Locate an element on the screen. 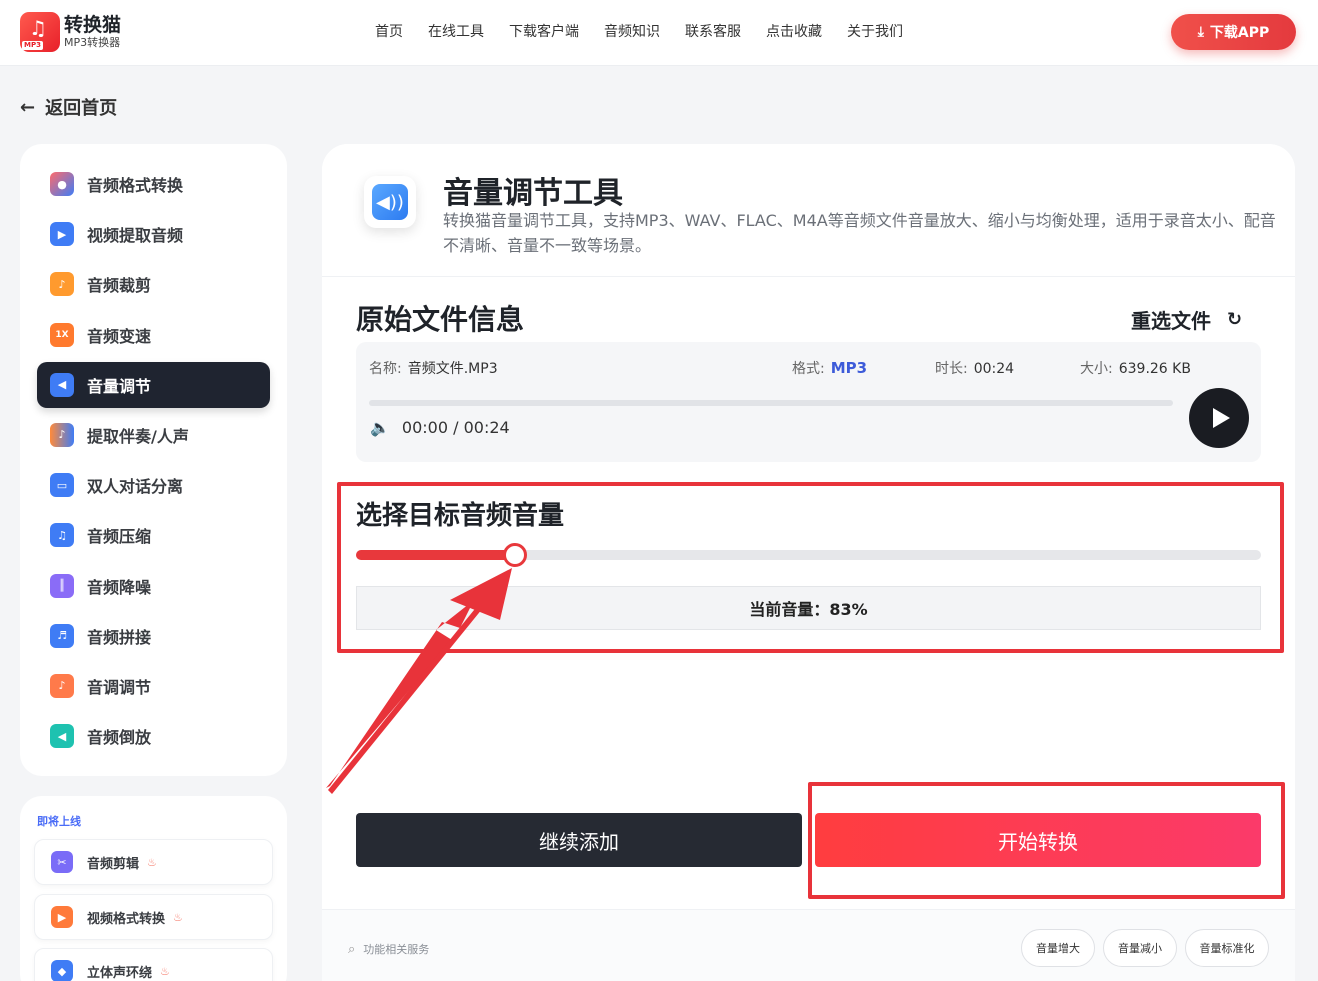 The image size is (1318, 981). annotation-arrow-icon is located at coordinates (419, 681).